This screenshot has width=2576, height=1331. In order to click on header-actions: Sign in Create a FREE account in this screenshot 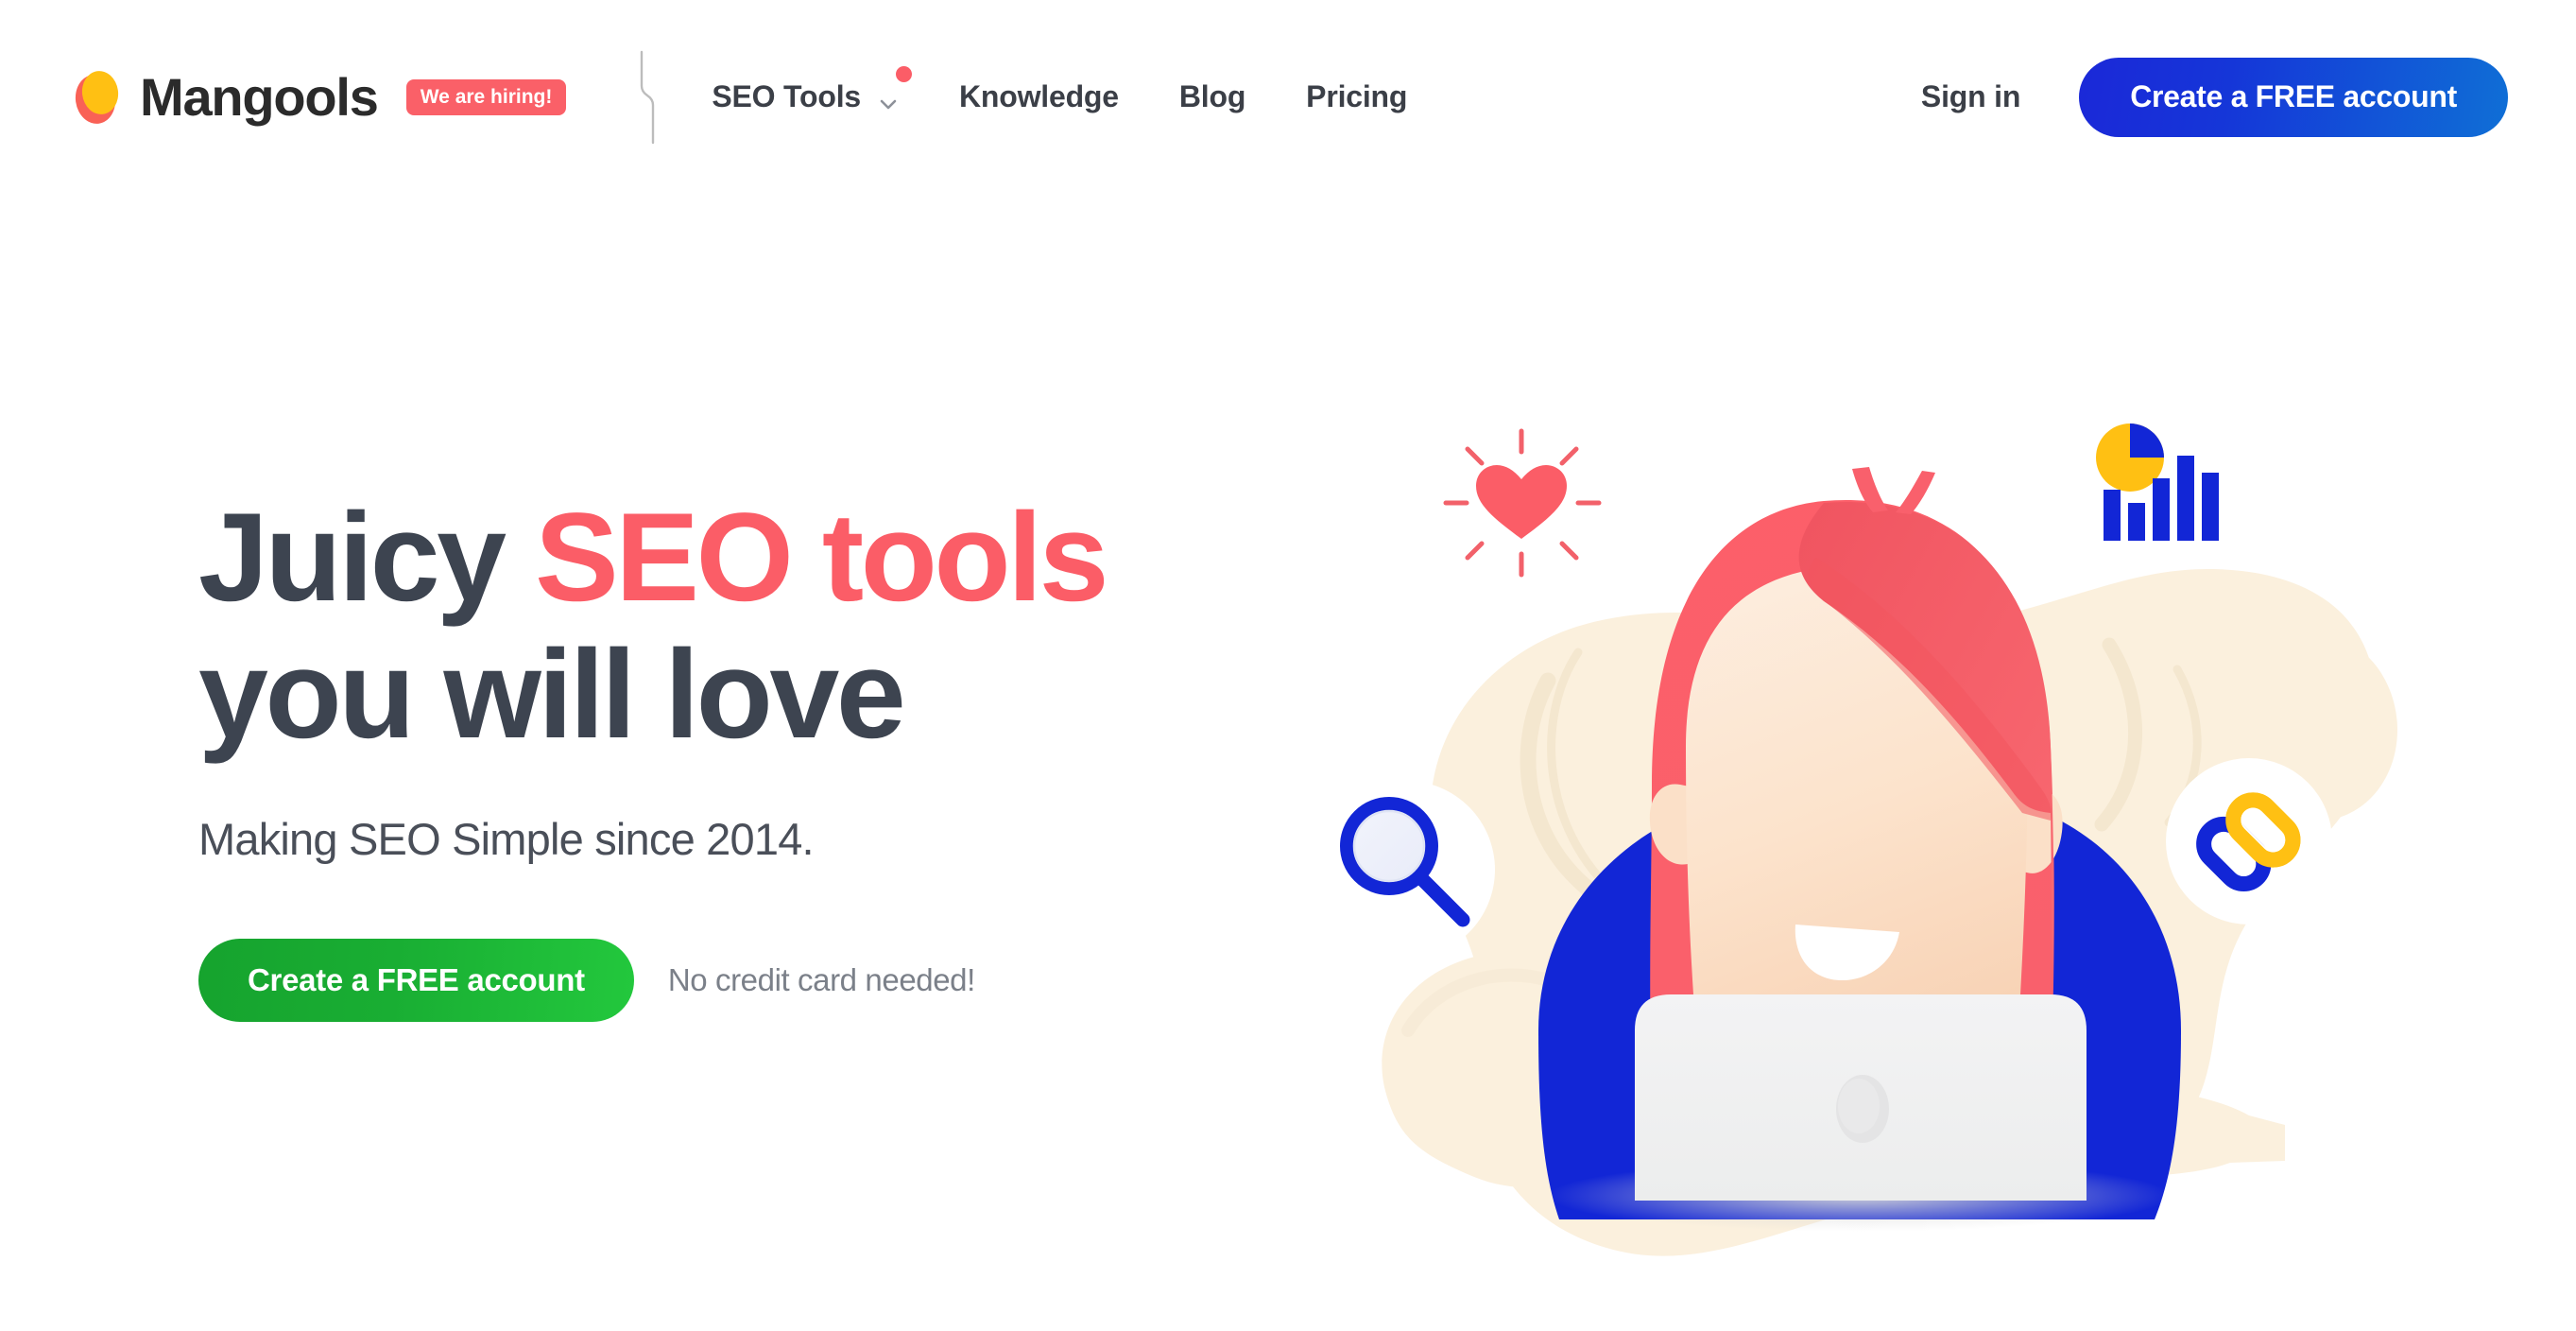, I will do `click(2214, 97)`.